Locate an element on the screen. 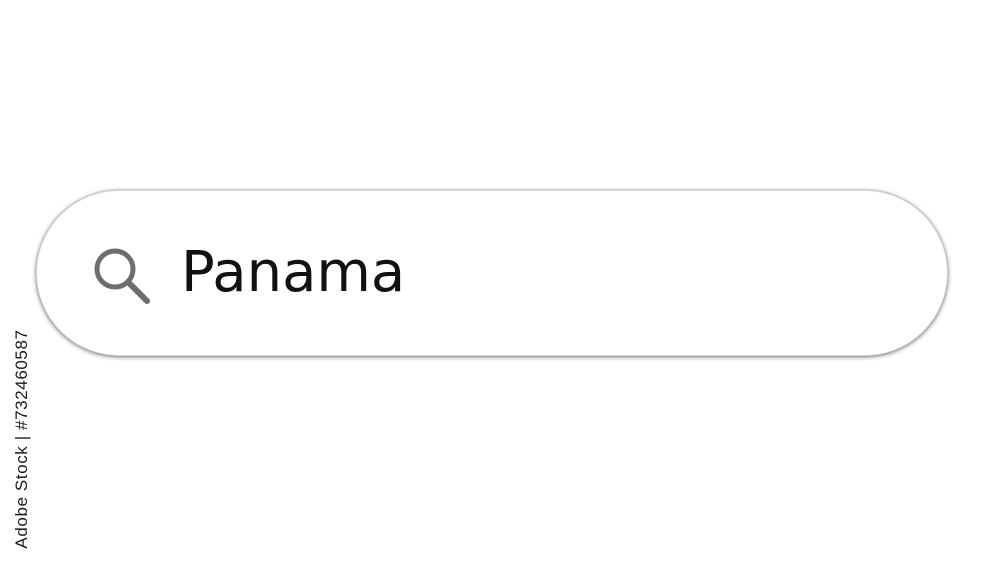  stock-watermark-text: Adobe Stock | #732460587 is located at coordinates (21, 439).